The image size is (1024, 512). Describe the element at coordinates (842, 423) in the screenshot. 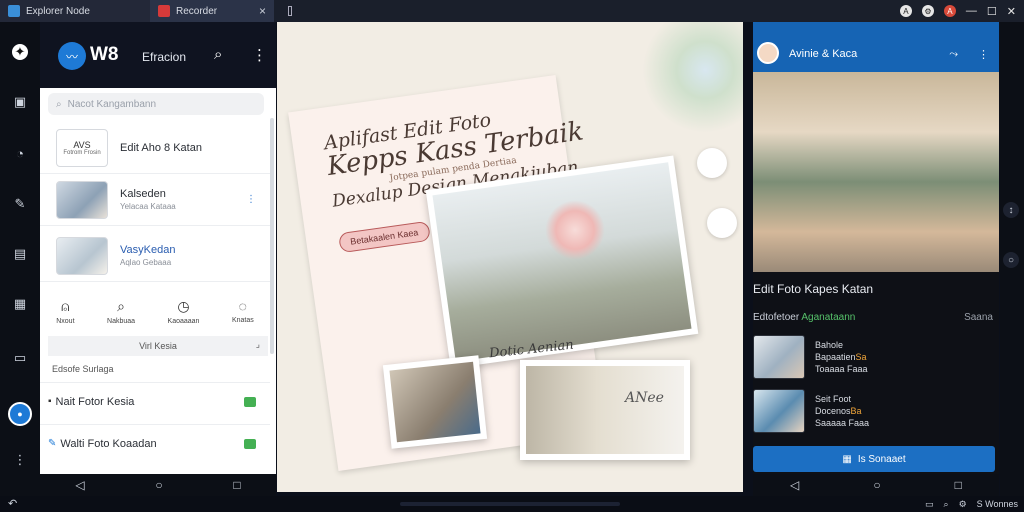

I see `item-meta: Saaaaa Faaa` at that location.